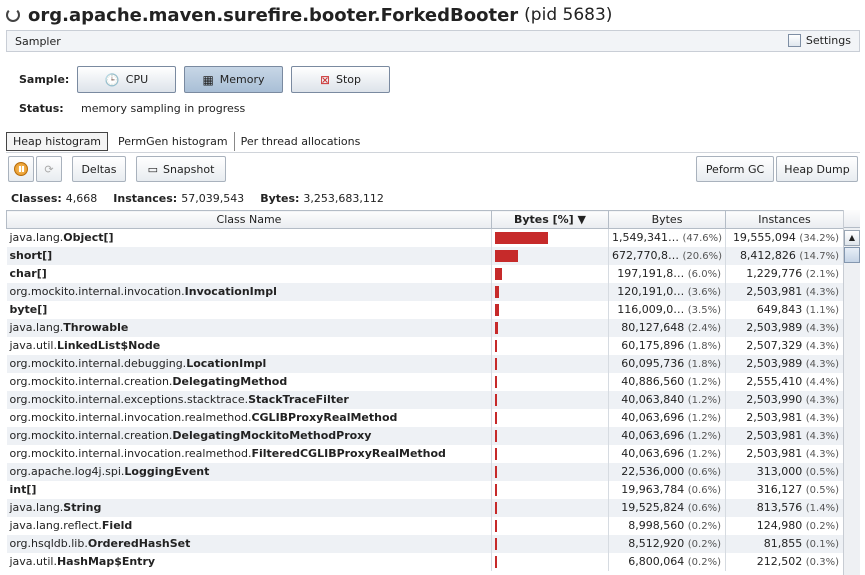 The width and height of the screenshot is (865, 575). Describe the element at coordinates (851, 392) in the screenshot. I see `vertical-scrollbar: ▲` at that location.